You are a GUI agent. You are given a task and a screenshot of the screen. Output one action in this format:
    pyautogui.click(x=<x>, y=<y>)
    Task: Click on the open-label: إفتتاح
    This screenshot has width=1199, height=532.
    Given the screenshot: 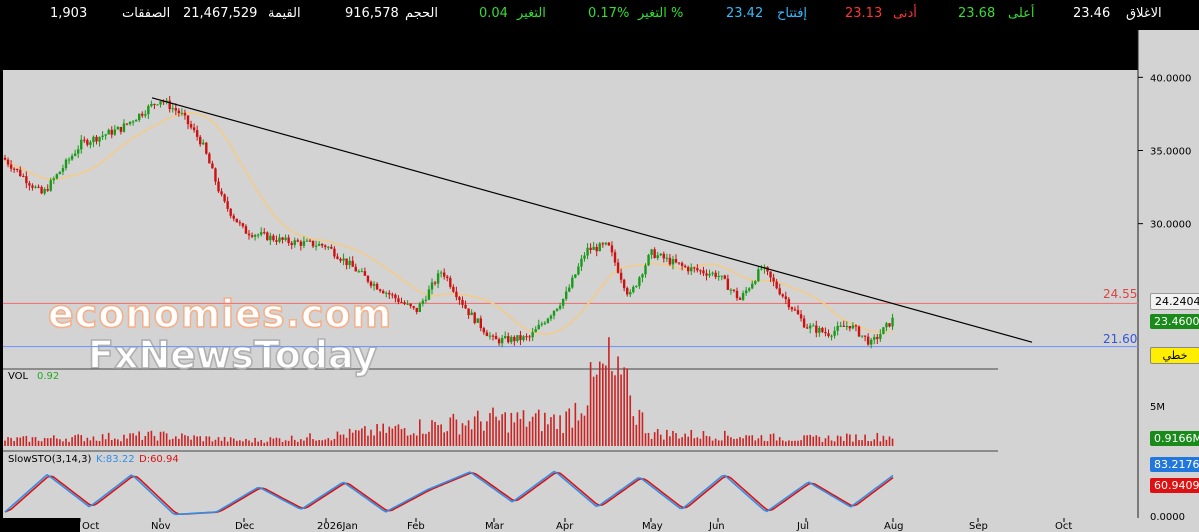 What is the action you would take?
    pyautogui.click(x=792, y=13)
    